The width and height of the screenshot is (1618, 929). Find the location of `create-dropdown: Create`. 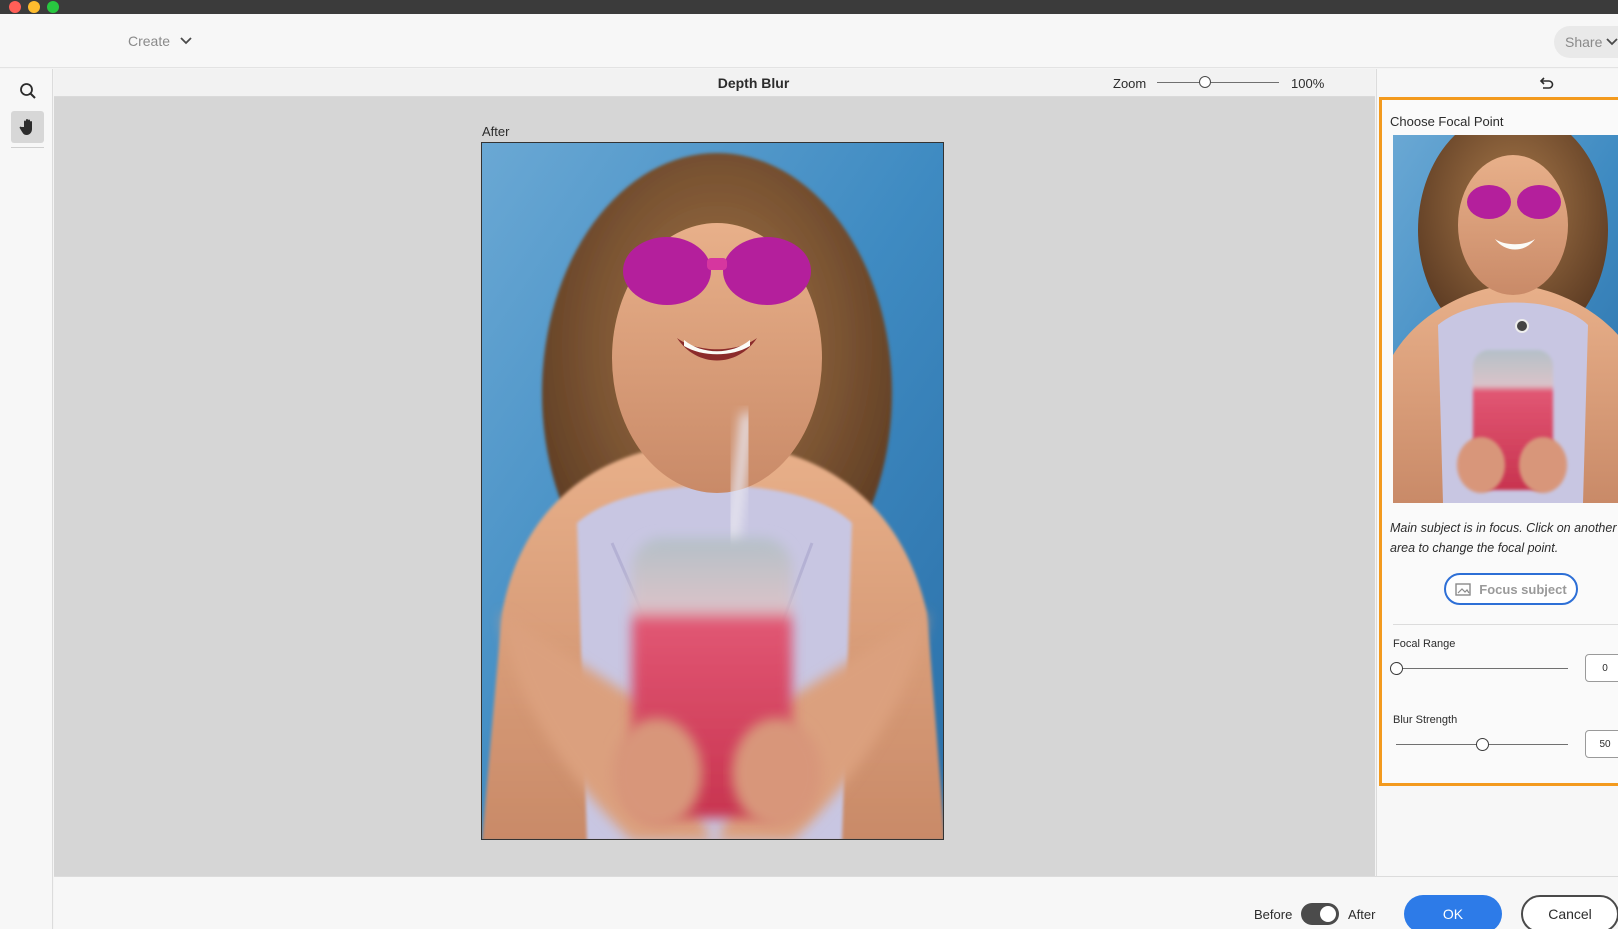

create-dropdown: Create is located at coordinates (160, 41).